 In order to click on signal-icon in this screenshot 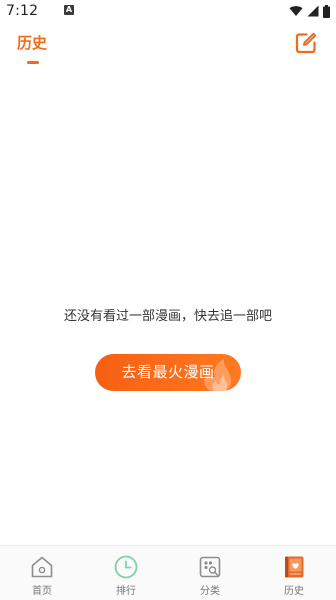, I will do `click(313, 11)`.